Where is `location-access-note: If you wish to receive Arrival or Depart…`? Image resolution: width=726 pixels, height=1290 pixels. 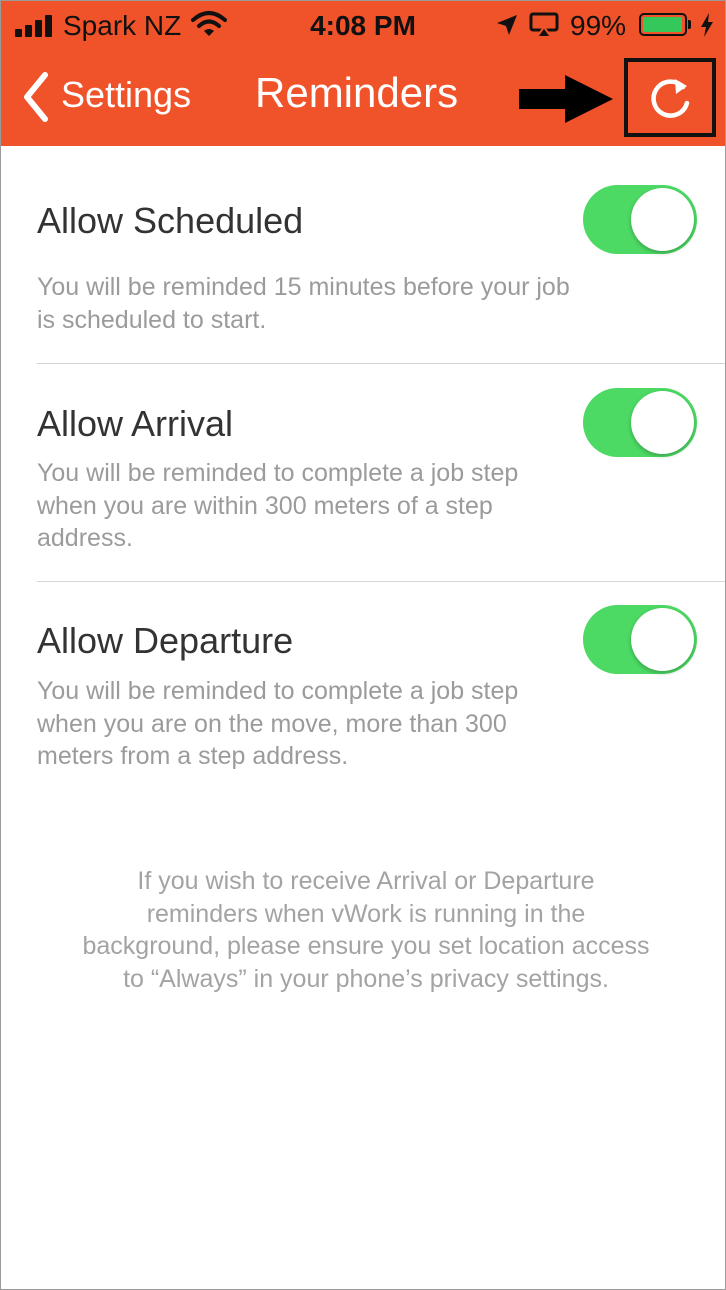 location-access-note: If you wish to receive Arrival or Depart… is located at coordinates (366, 930).